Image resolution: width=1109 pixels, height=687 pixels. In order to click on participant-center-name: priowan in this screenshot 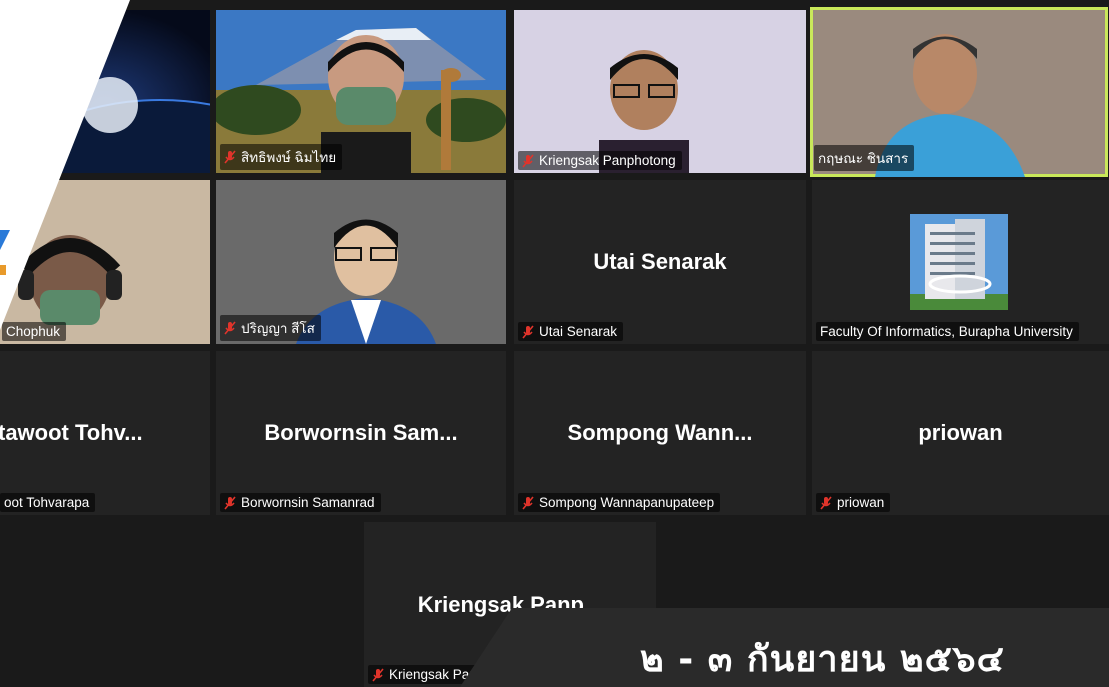, I will do `click(960, 432)`.